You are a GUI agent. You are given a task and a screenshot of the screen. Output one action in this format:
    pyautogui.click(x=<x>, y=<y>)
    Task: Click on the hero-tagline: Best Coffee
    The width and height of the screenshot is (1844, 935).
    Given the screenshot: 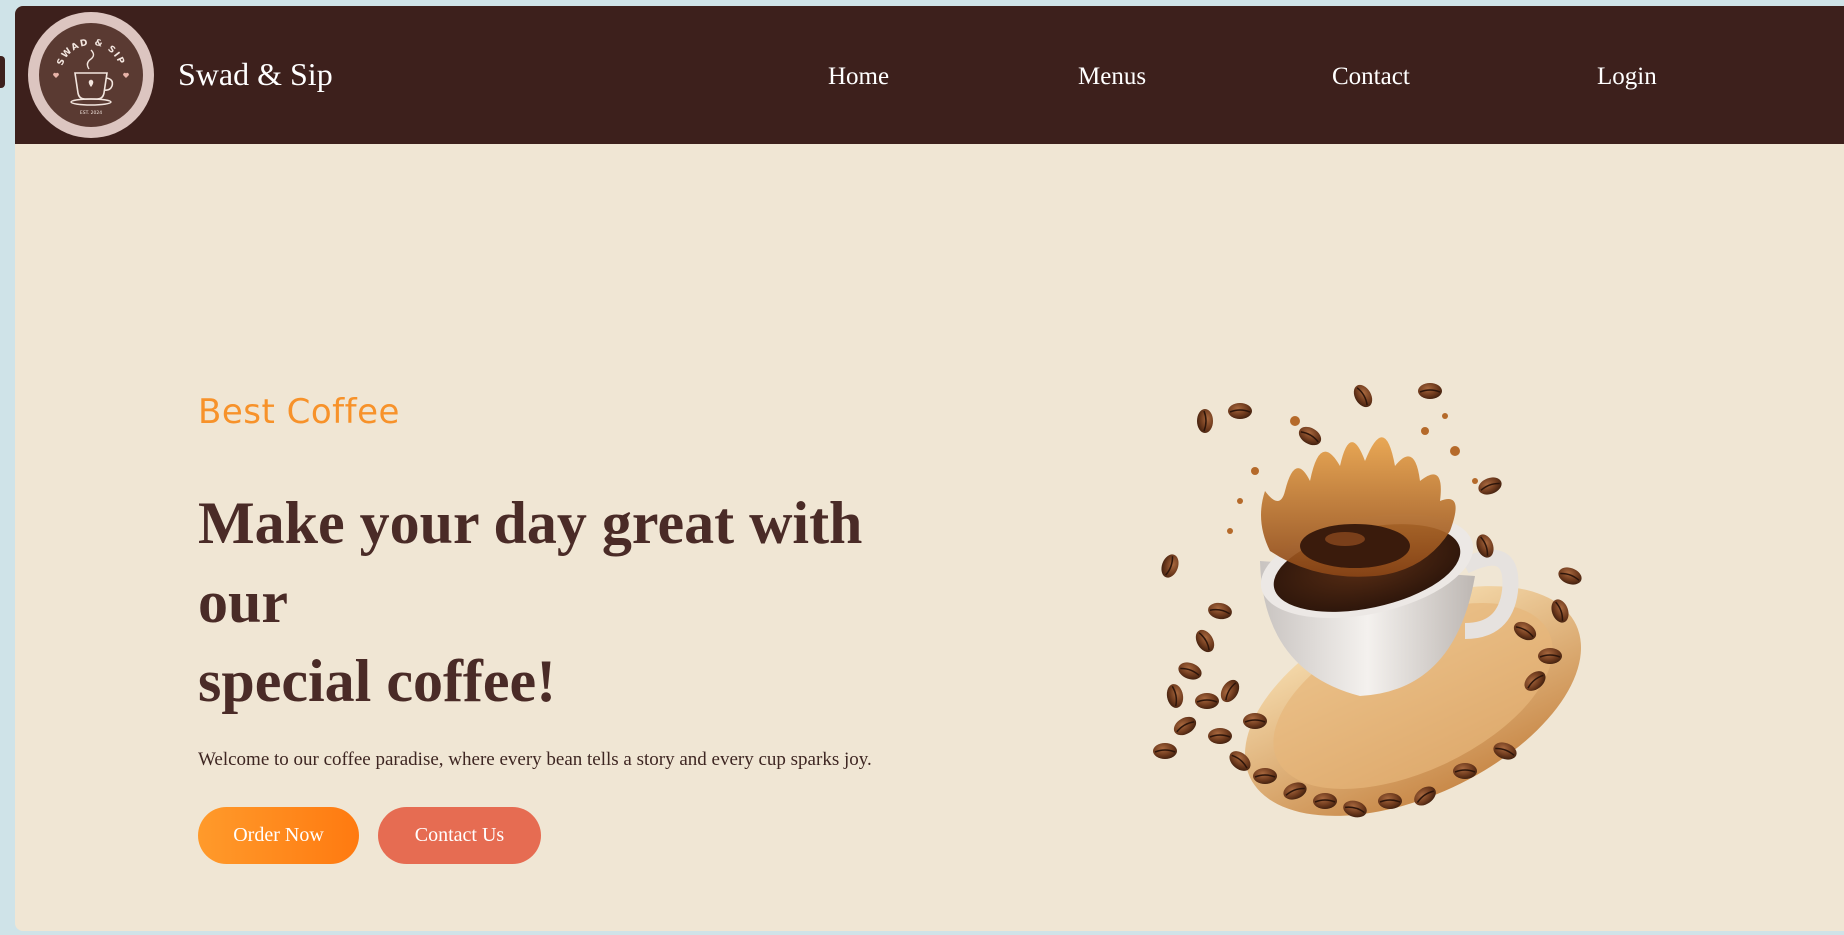 What is the action you would take?
    pyautogui.click(x=299, y=412)
    